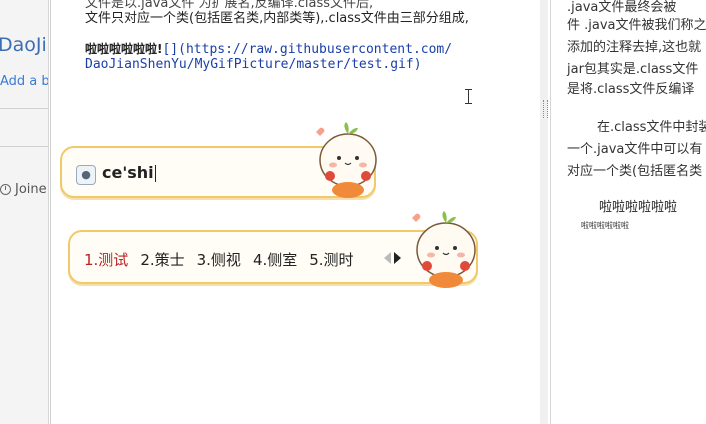  What do you see at coordinates (633, 69) in the screenshot?
I see `preview-line: jar包其实是.class文件` at bounding box center [633, 69].